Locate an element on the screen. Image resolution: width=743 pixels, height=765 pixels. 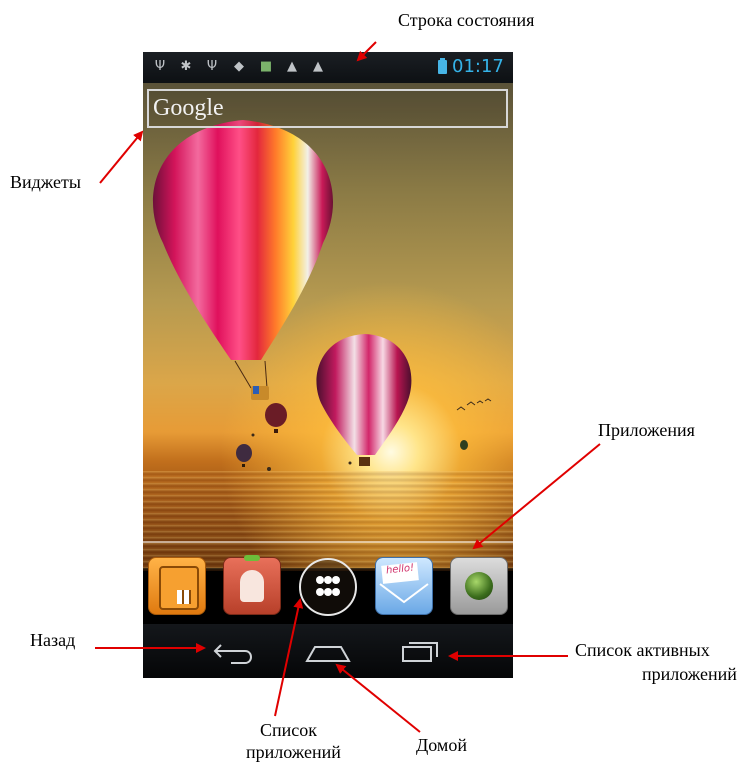
arrow-home is located at coordinates (378, 698).